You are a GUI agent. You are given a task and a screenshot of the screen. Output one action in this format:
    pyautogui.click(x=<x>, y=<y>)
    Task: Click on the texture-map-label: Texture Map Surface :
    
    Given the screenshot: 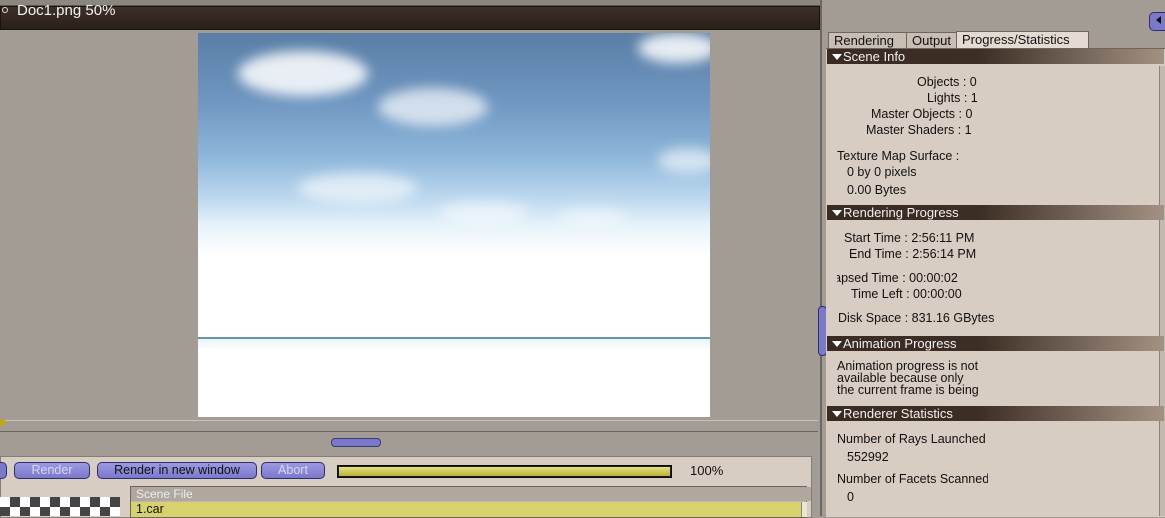 What is the action you would take?
    pyautogui.click(x=898, y=156)
    